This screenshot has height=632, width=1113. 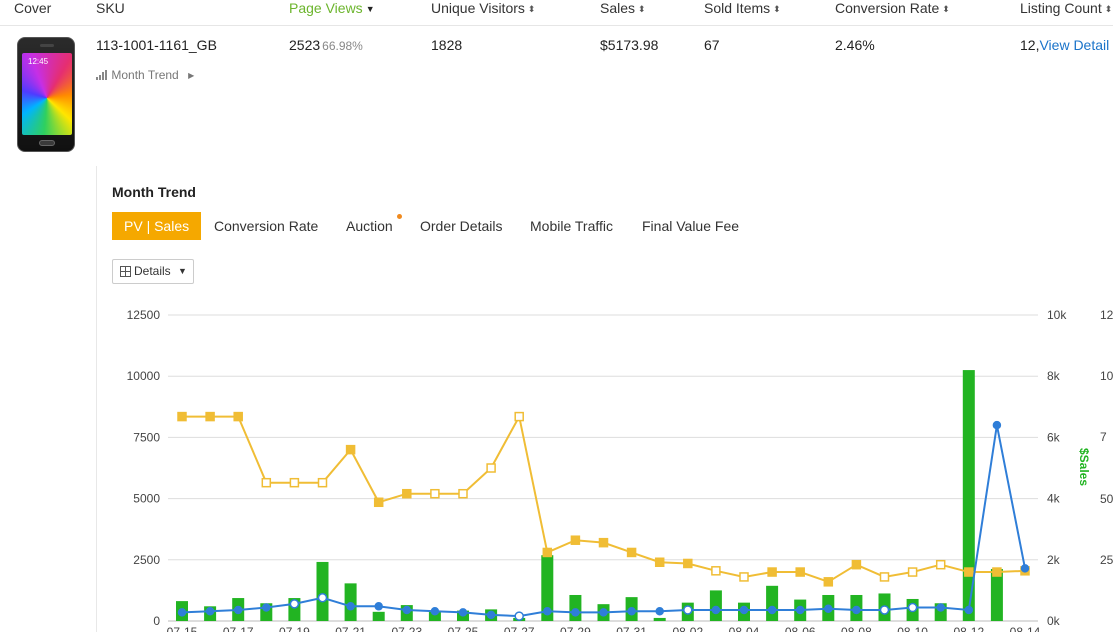 What do you see at coordinates (144, 315) in the screenshot?
I see `y-left-tick-label: 12500` at bounding box center [144, 315].